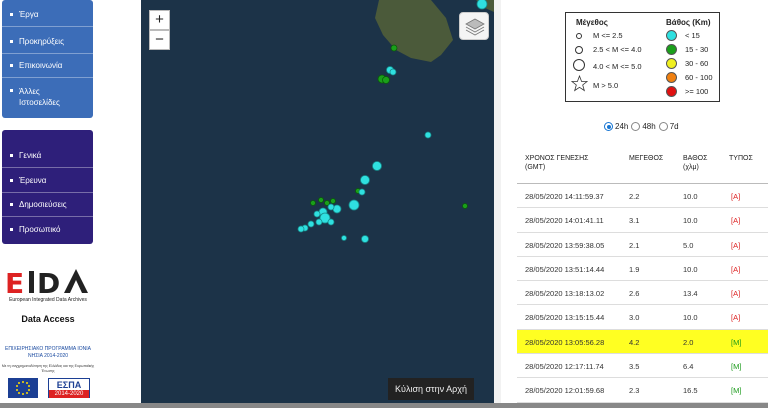  What do you see at coordinates (692, 35) in the screenshot?
I see `depth-label: < 15` at bounding box center [692, 35].